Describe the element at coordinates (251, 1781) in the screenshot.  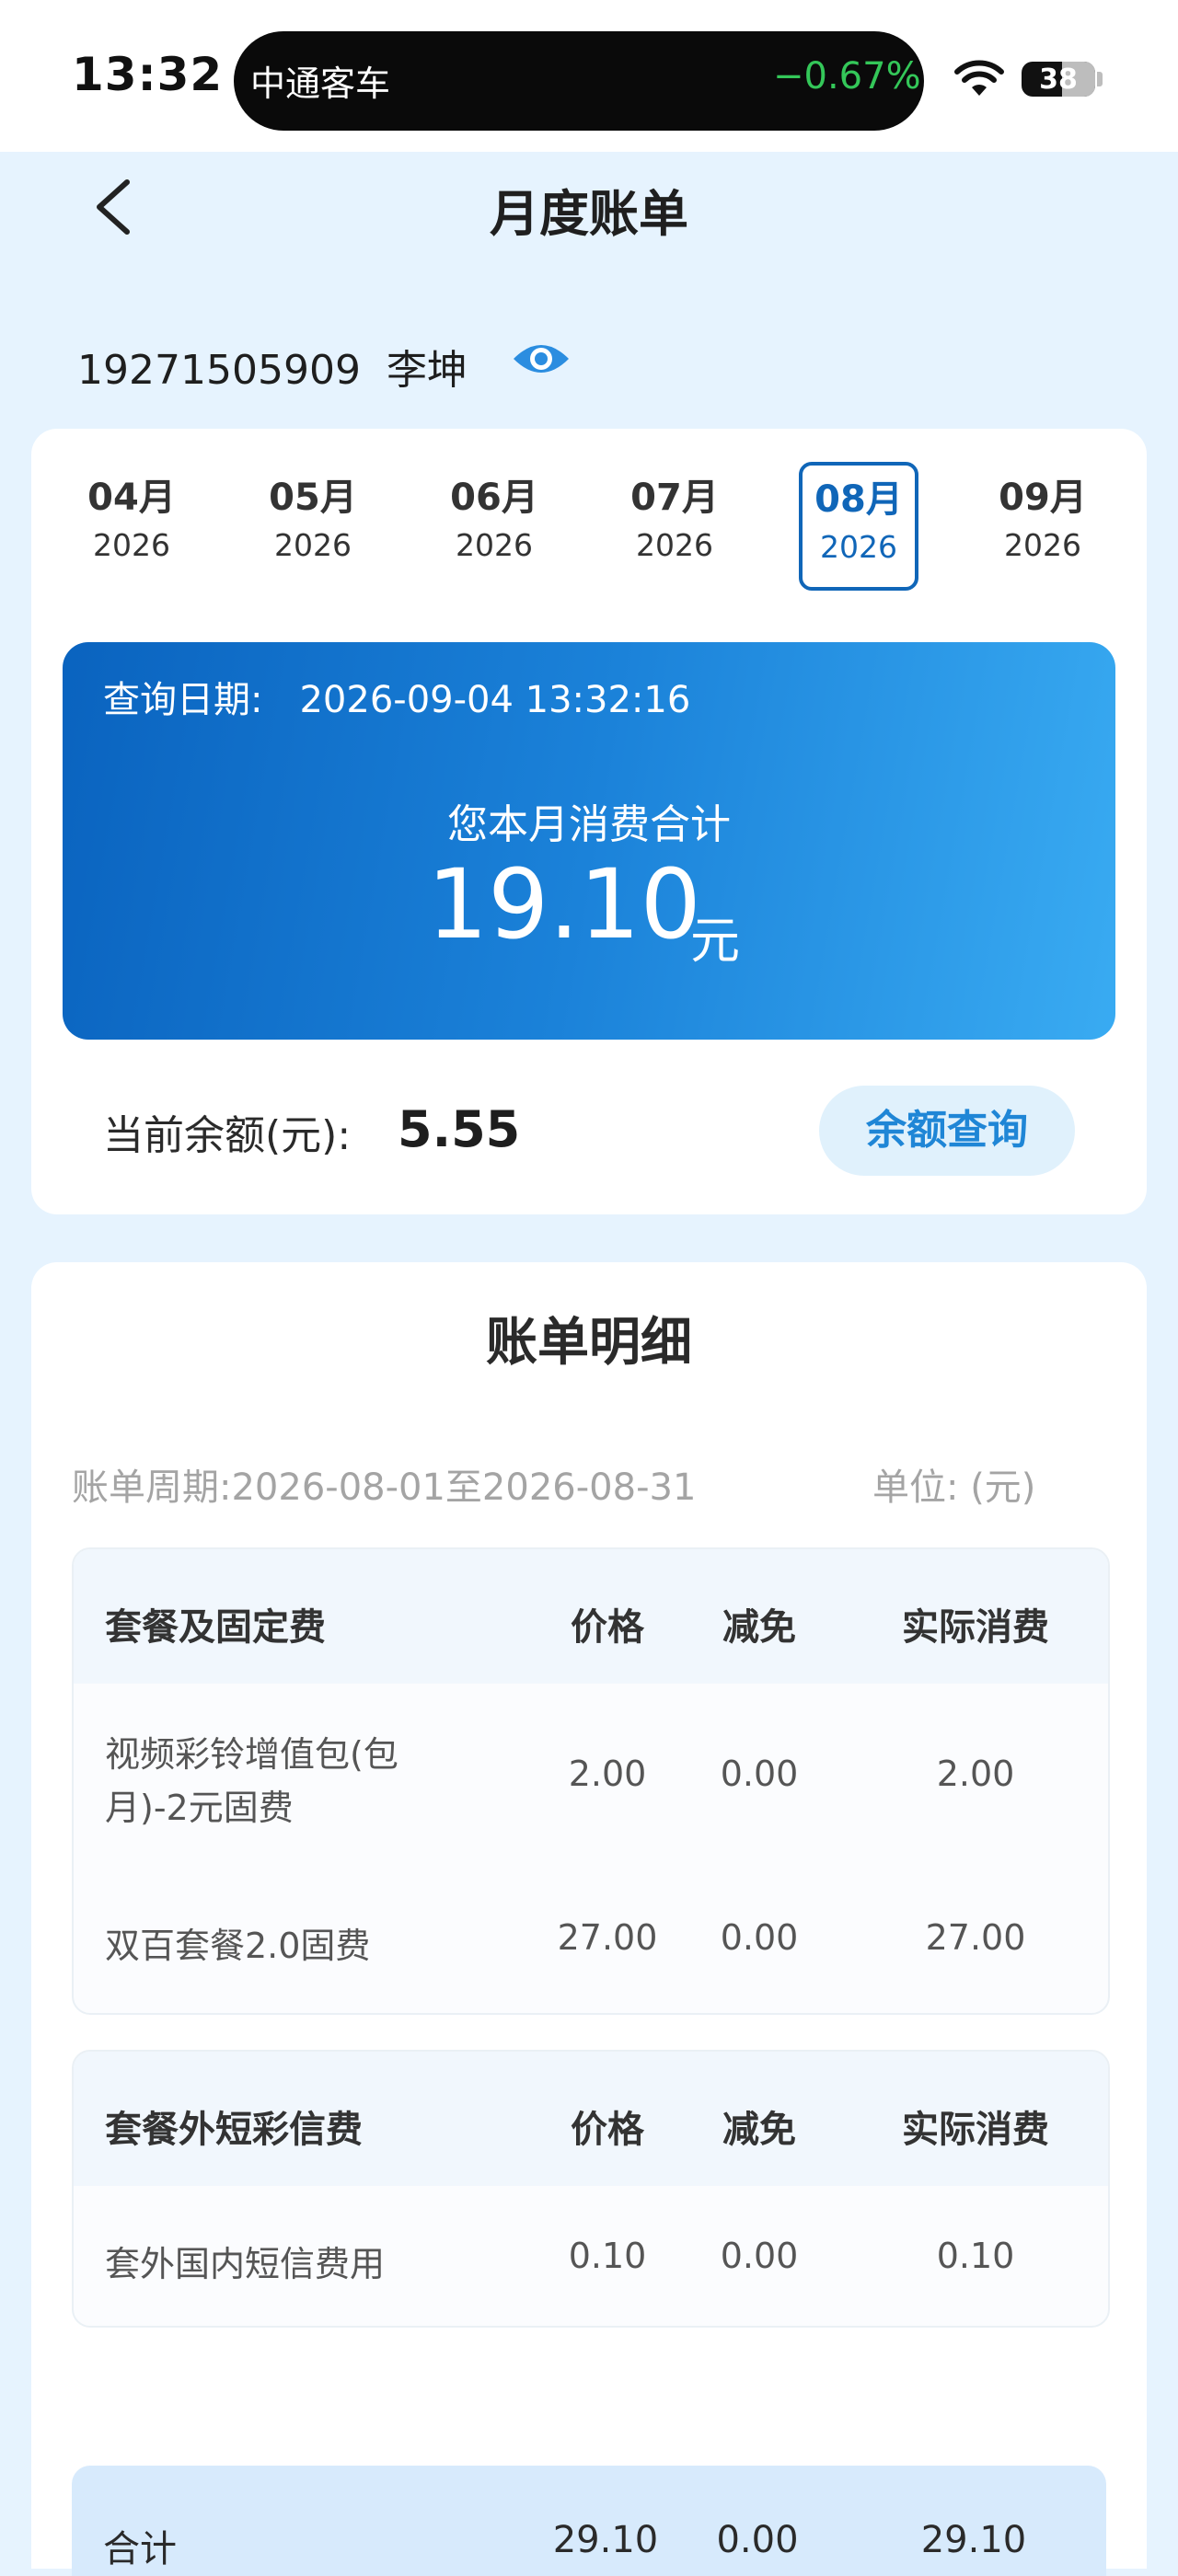
I see `row-item-name: 视频彩铃增值包(包月)-2元固费` at that location.